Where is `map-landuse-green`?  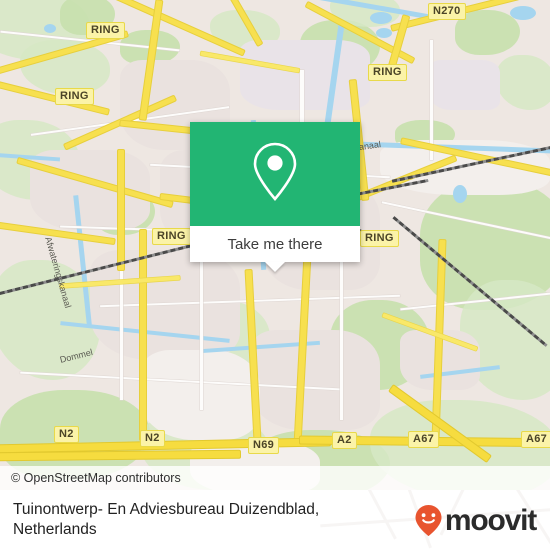 map-landuse-green is located at coordinates (523, 82).